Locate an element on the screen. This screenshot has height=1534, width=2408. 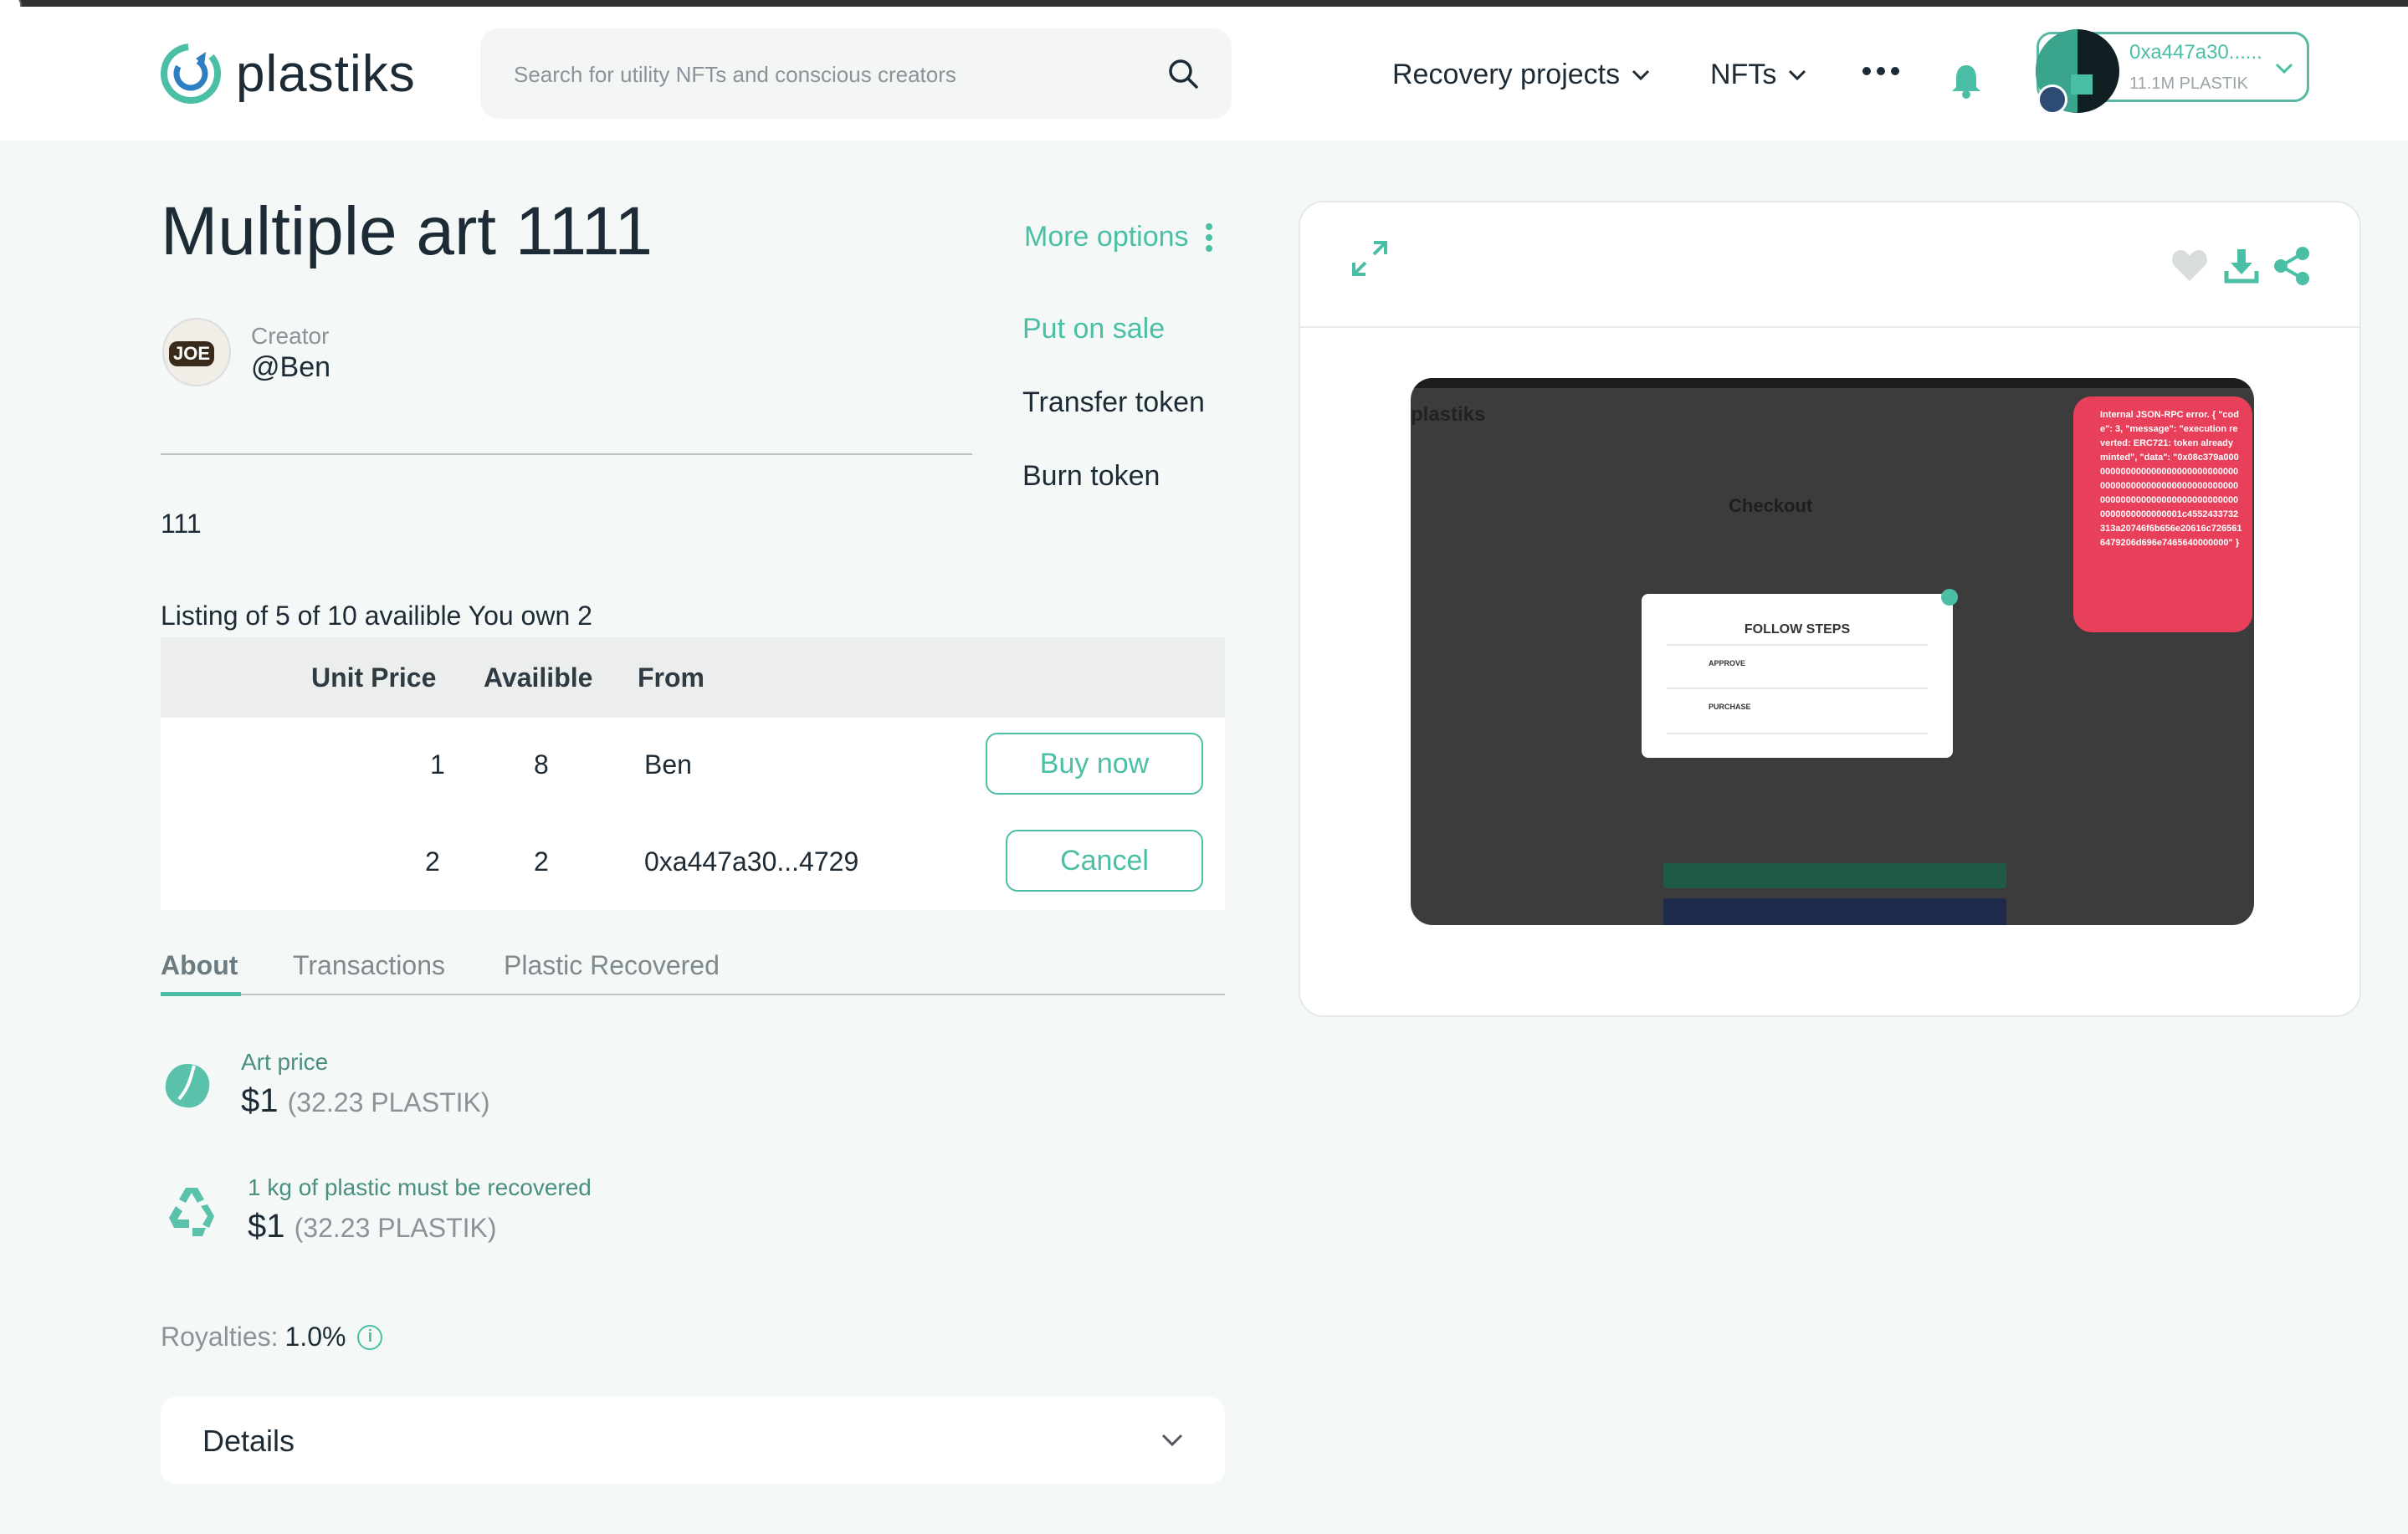
browser-top-strip is located at coordinates (1204, 3).